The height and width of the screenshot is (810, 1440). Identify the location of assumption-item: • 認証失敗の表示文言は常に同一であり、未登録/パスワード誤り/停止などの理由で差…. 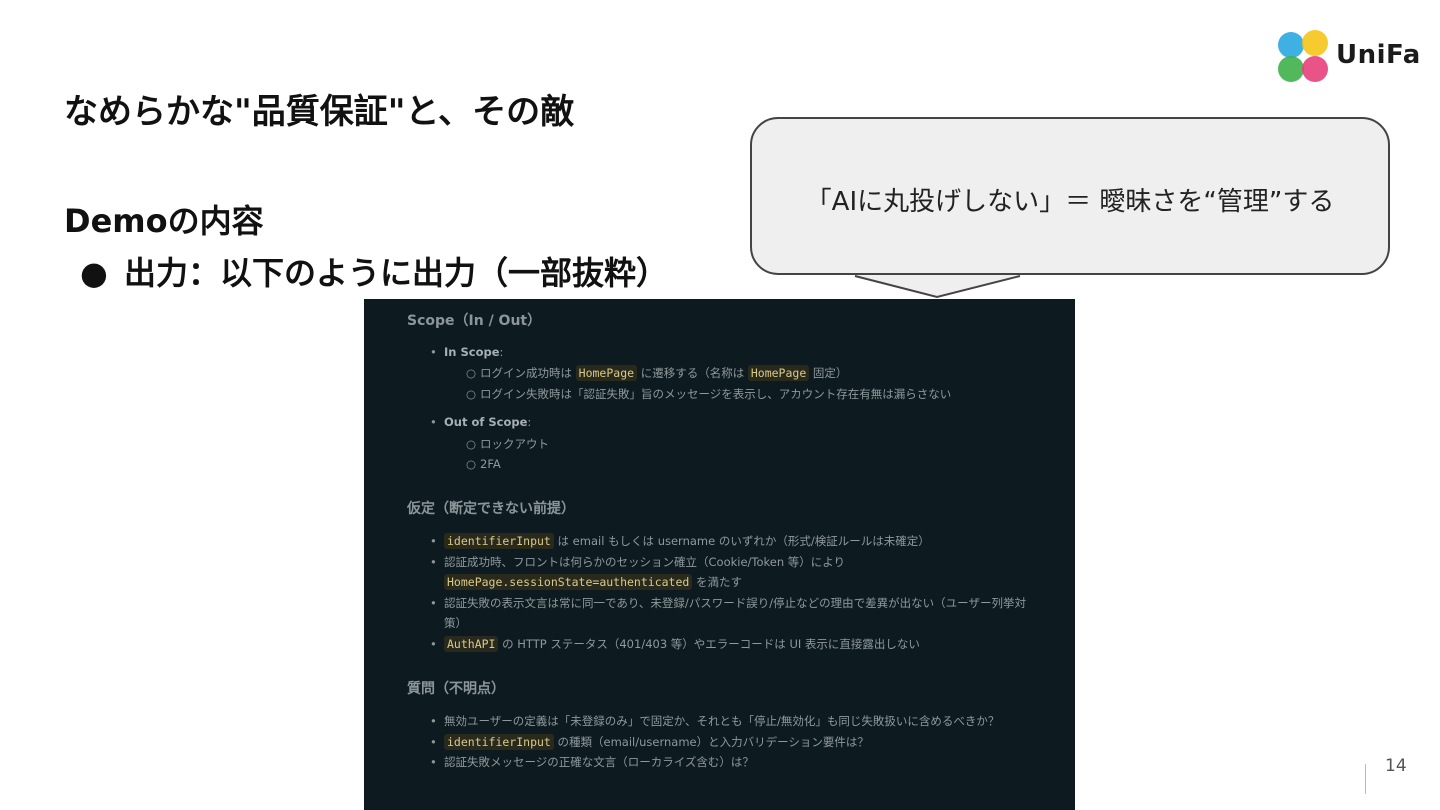
(728, 603).